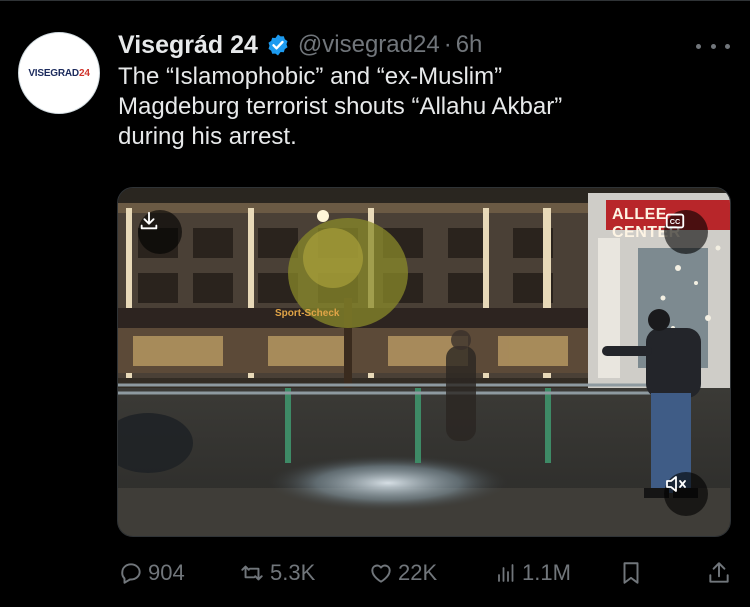  What do you see at coordinates (252, 573) in the screenshot?
I see `repost-icon` at bounding box center [252, 573].